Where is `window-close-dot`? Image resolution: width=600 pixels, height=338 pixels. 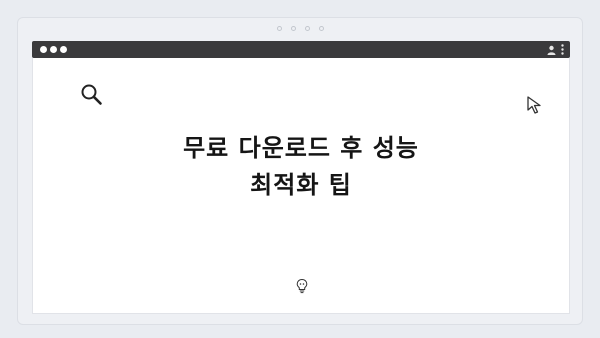
window-close-dot is located at coordinates (43, 49).